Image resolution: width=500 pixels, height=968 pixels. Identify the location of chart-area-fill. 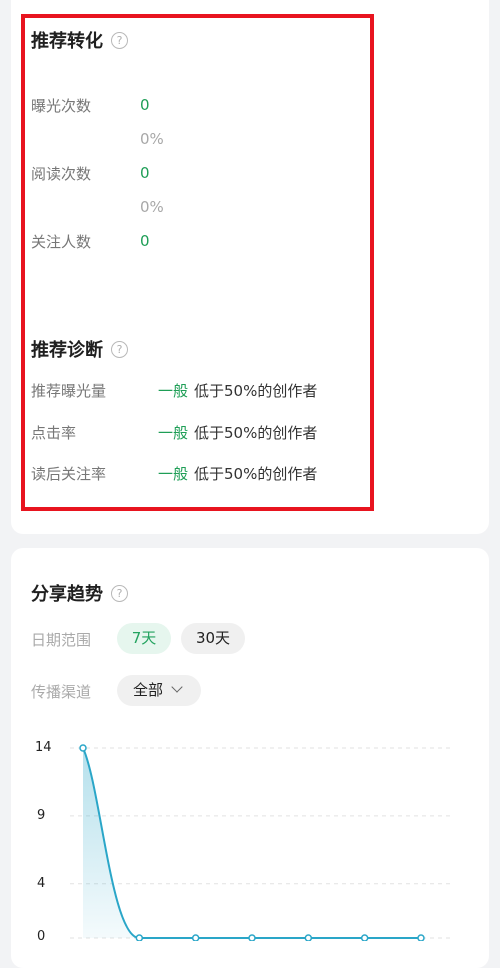
(252, 843).